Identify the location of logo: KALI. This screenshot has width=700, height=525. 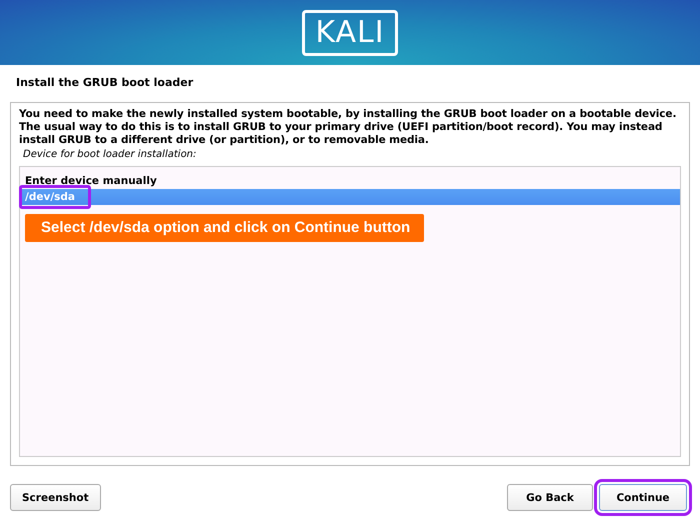
(350, 33).